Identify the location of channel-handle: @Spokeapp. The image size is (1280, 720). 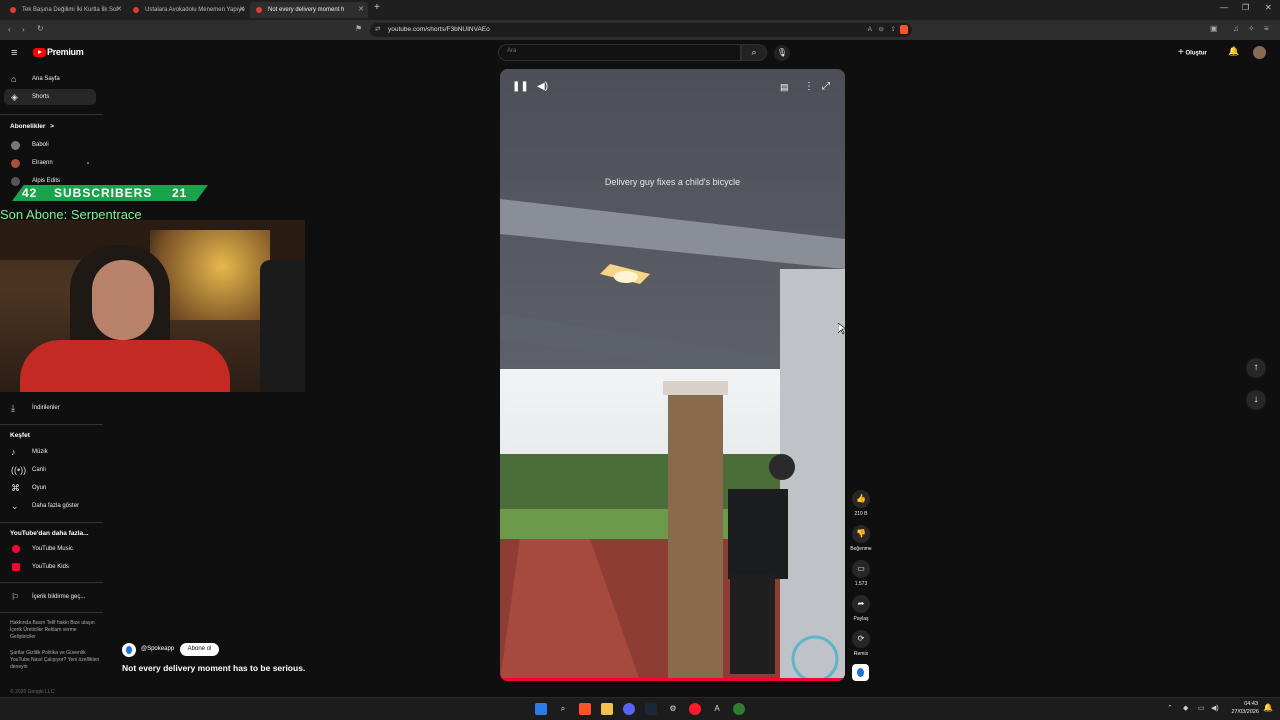
(157, 649).